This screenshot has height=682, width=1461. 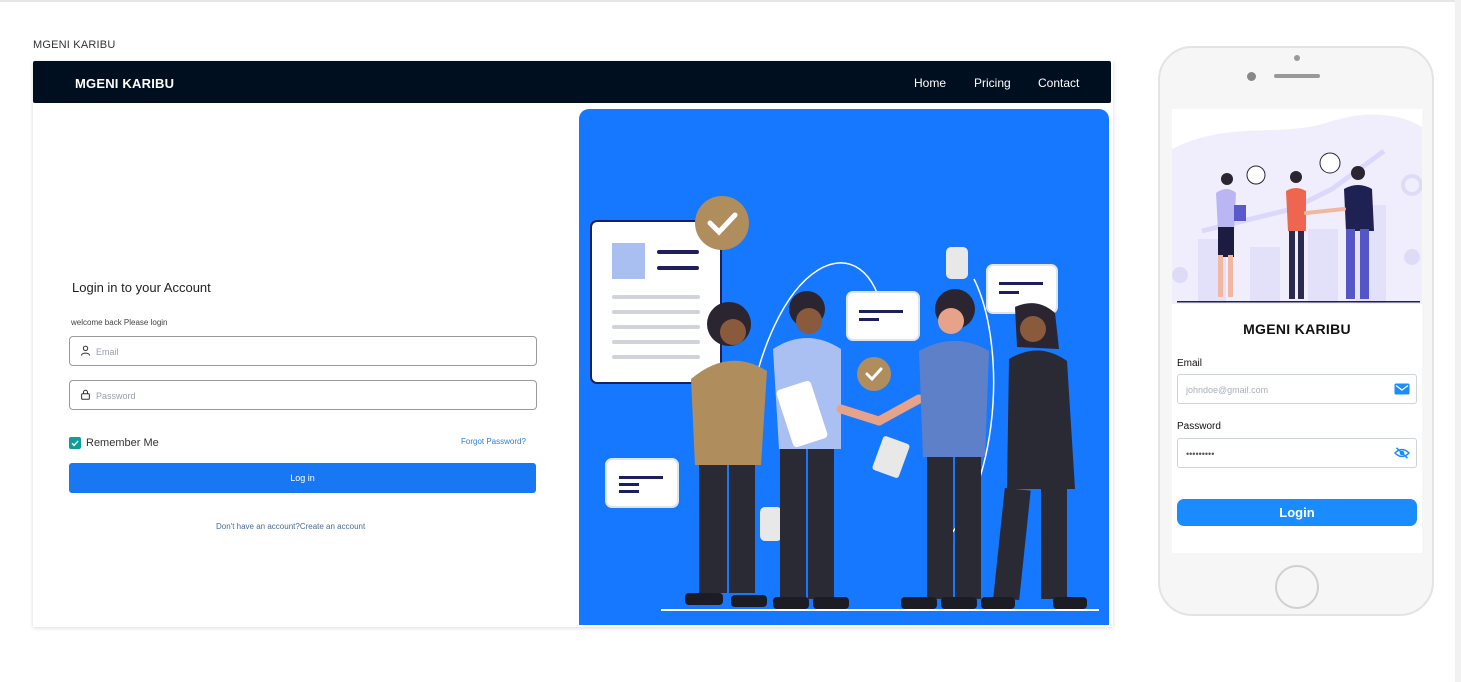 I want to click on phone-home-button, so click(x=1297, y=587).